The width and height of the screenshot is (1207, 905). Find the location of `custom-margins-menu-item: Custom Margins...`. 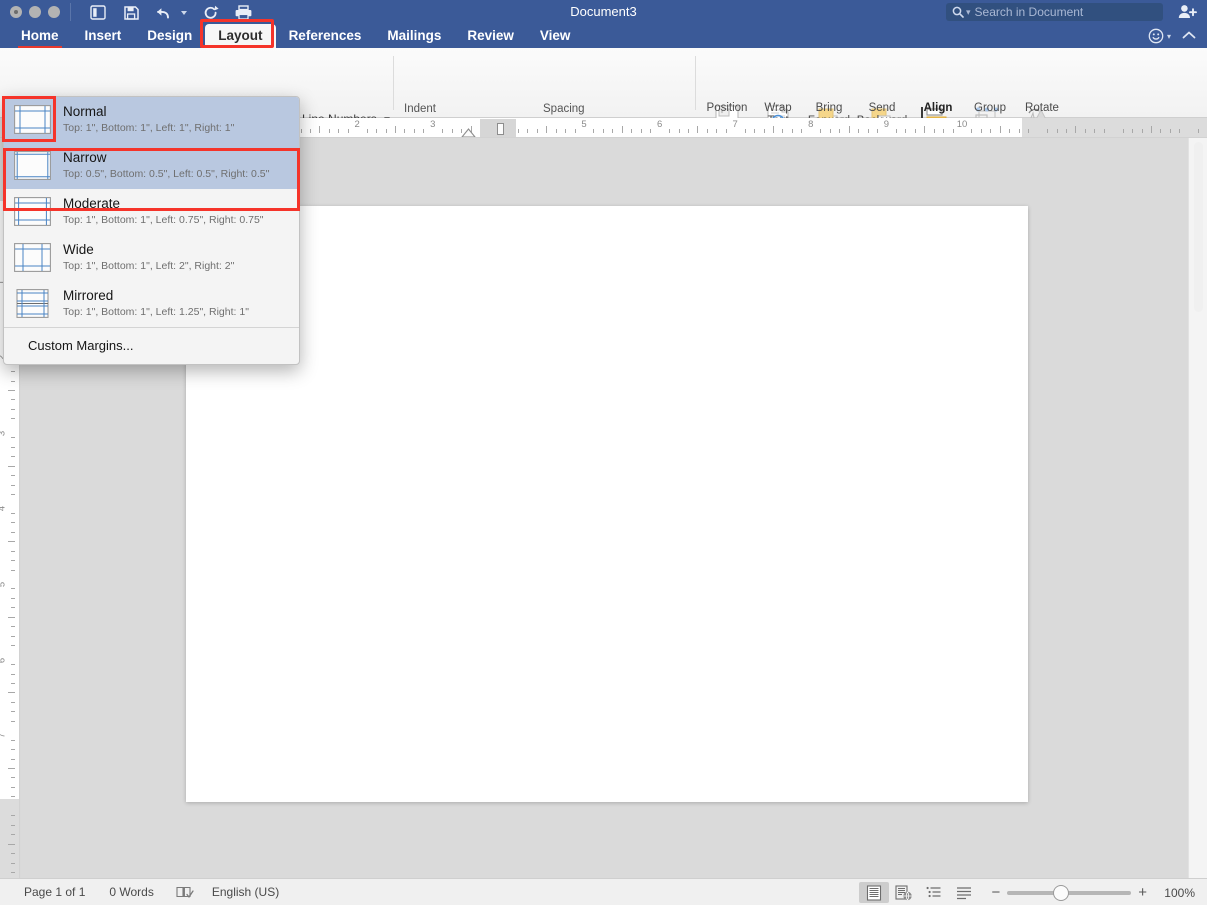

custom-margins-menu-item: Custom Margins... is located at coordinates (151, 346).